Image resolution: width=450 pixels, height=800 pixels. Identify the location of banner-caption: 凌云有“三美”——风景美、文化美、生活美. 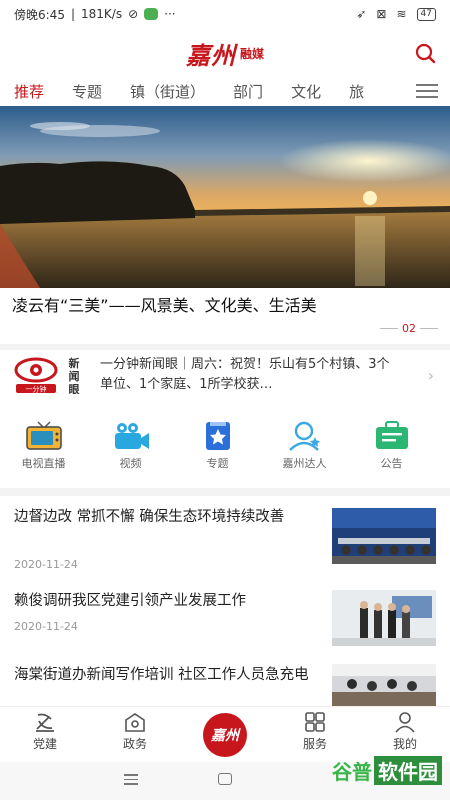
(164, 304).